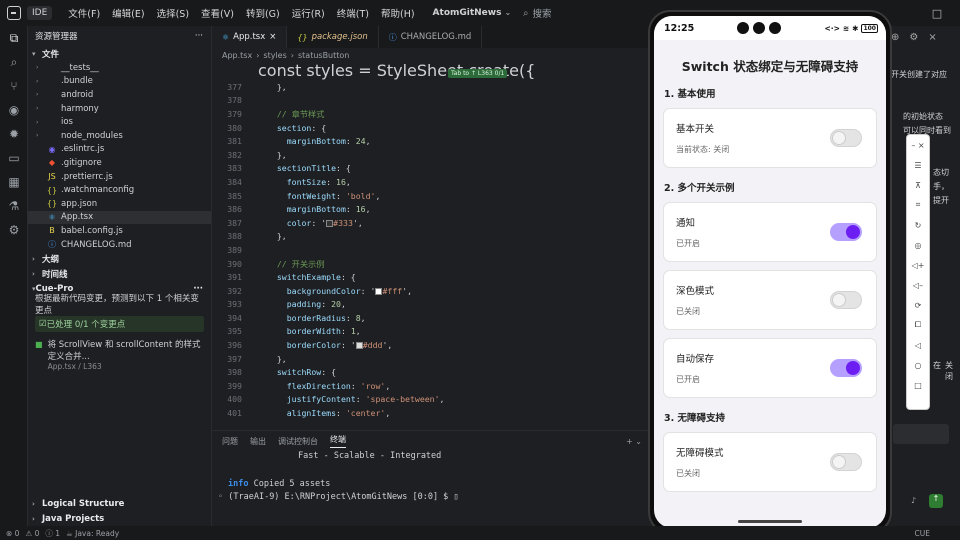  I want to click on back-icon: ◁, so click(918, 345).